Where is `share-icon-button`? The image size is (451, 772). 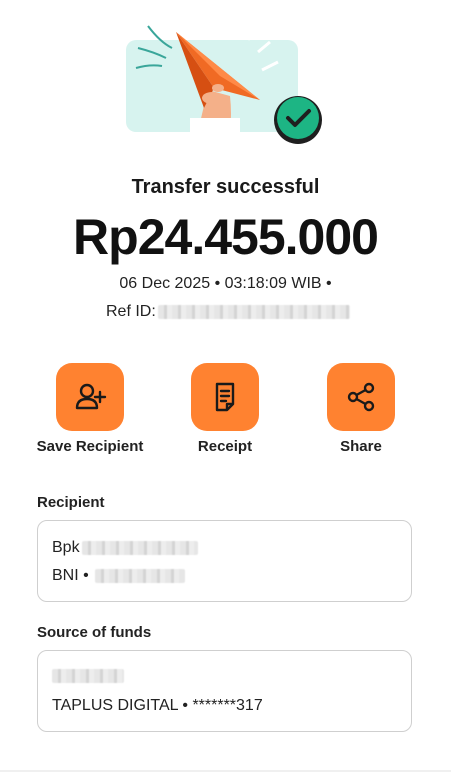
share-icon-button is located at coordinates (361, 397).